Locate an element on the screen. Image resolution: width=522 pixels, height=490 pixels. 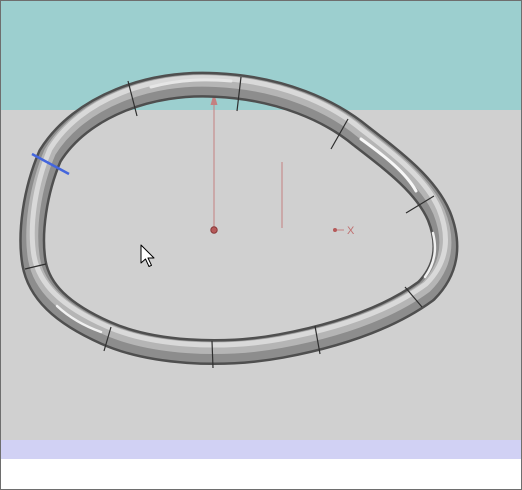
status-band is located at coordinates (261, 449).